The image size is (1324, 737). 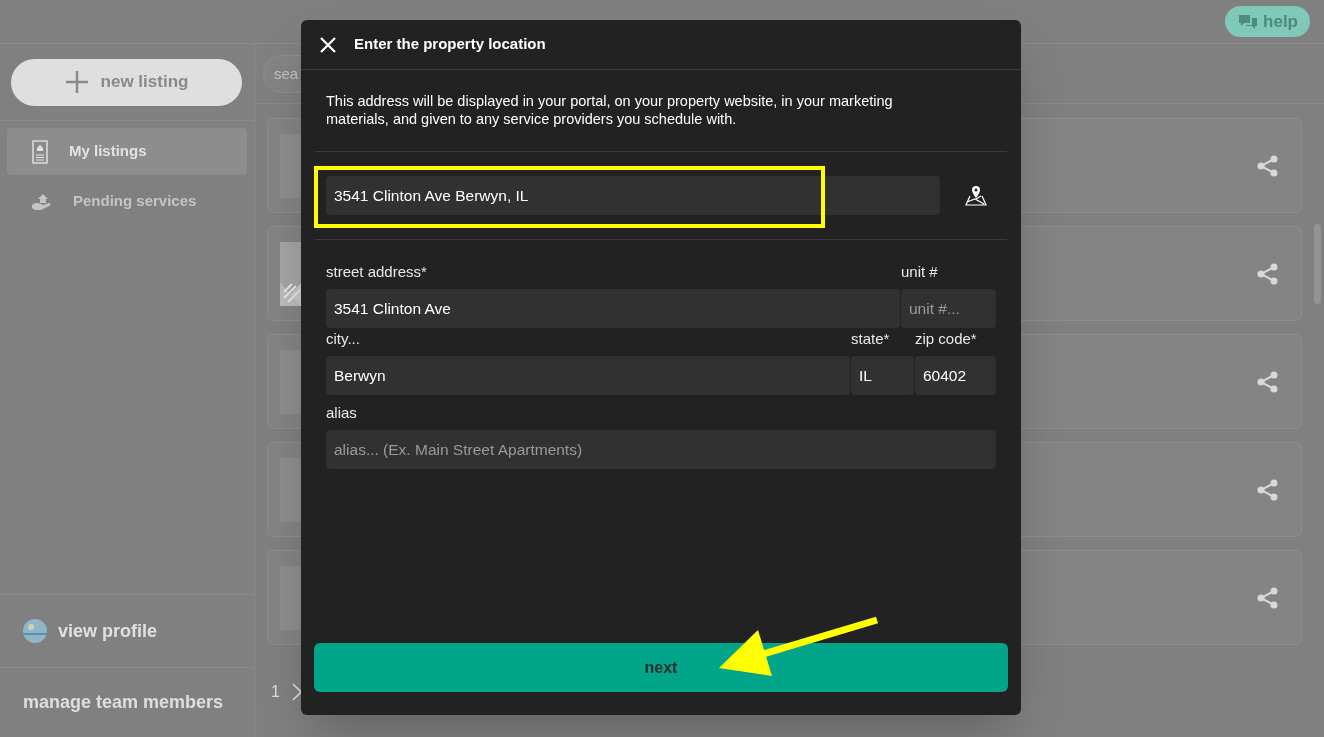 What do you see at coordinates (613, 308) in the screenshot?
I see `input-field: 3541 Clinton Ave` at bounding box center [613, 308].